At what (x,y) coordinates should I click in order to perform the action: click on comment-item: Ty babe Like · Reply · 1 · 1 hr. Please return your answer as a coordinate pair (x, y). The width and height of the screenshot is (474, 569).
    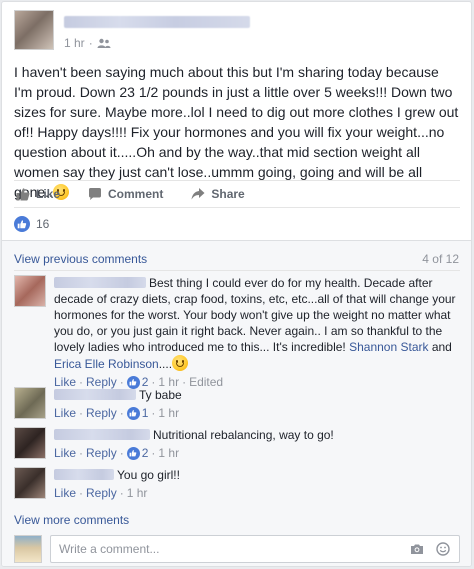
    Looking at the image, I should click on (237, 405).